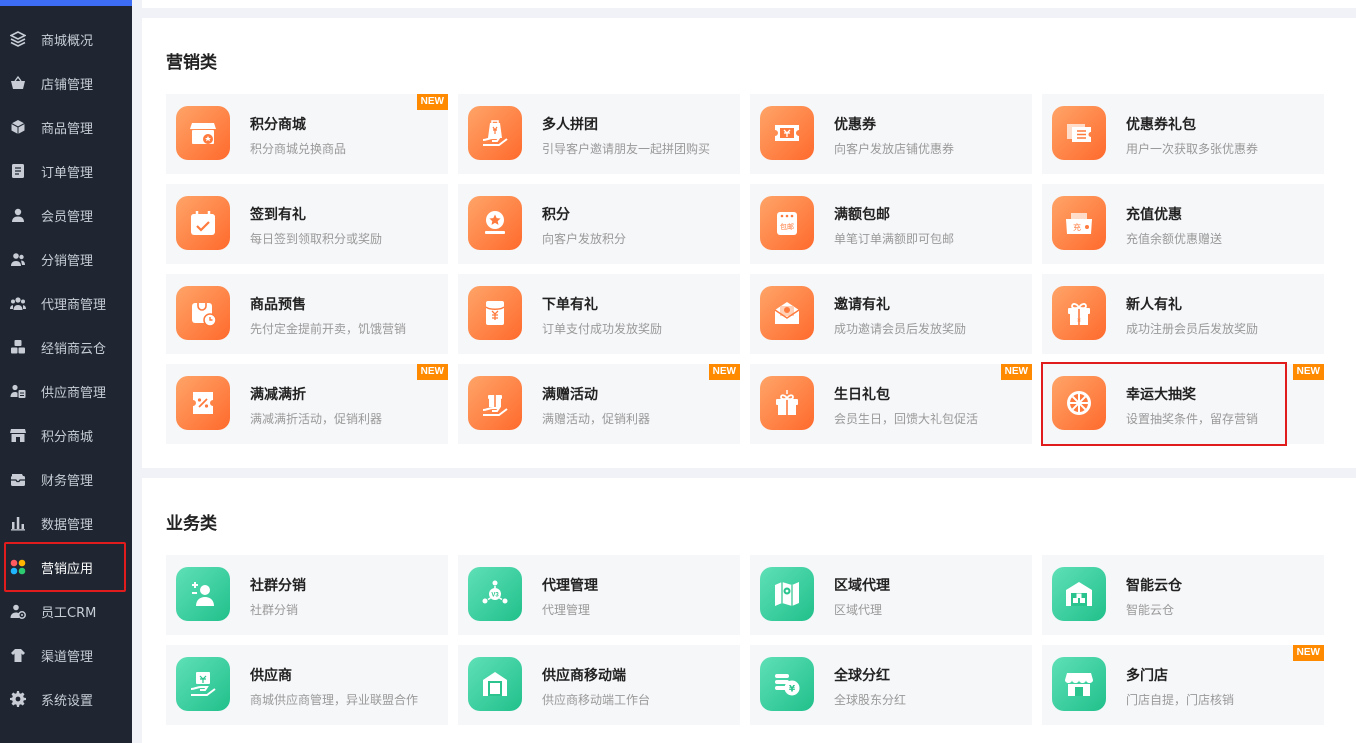  What do you see at coordinates (307, 134) in the screenshot?
I see `app-card: 积分商城积分商城兑换商品 NEW` at bounding box center [307, 134].